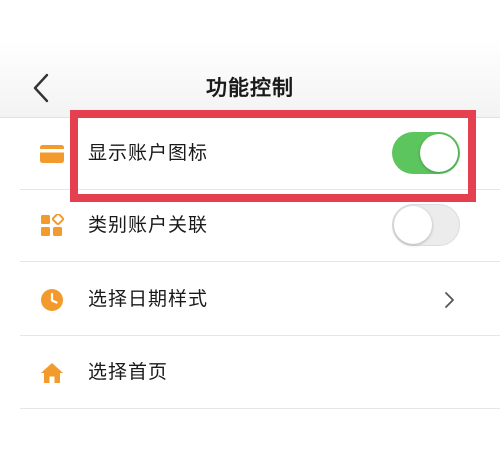 The height and width of the screenshot is (451, 500). I want to click on clock-icon, so click(52, 300).